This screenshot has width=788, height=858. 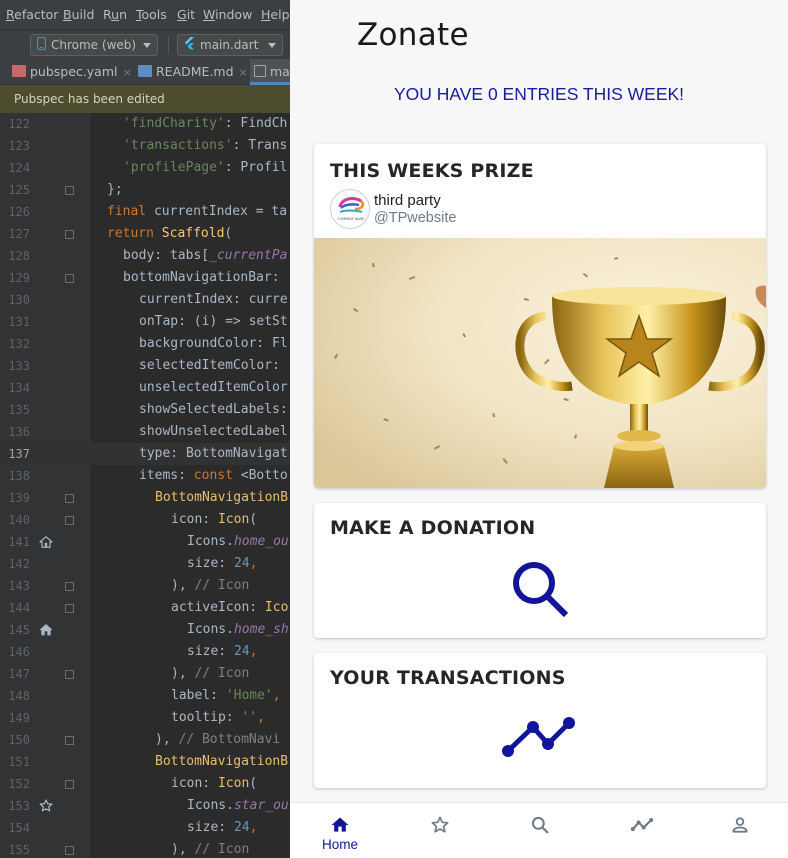 I want to click on code-line: 125};, so click(x=145, y=190).